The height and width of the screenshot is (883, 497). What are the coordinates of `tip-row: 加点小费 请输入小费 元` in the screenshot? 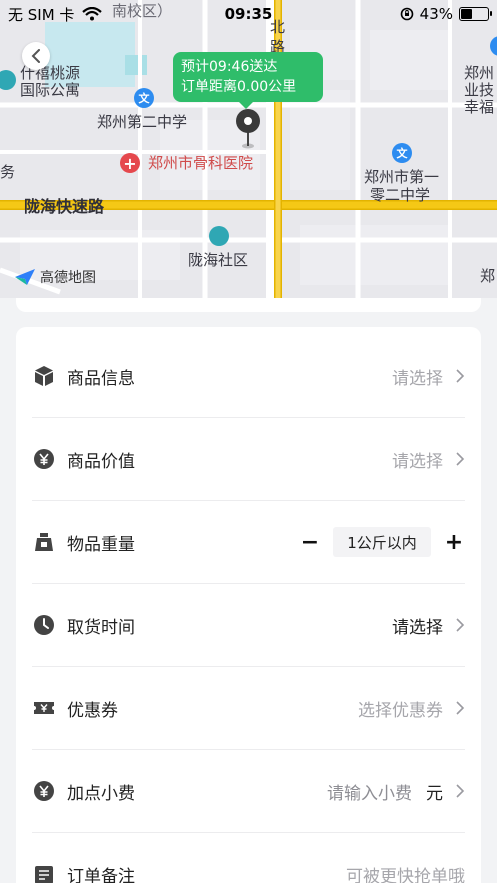 It's located at (248, 791).